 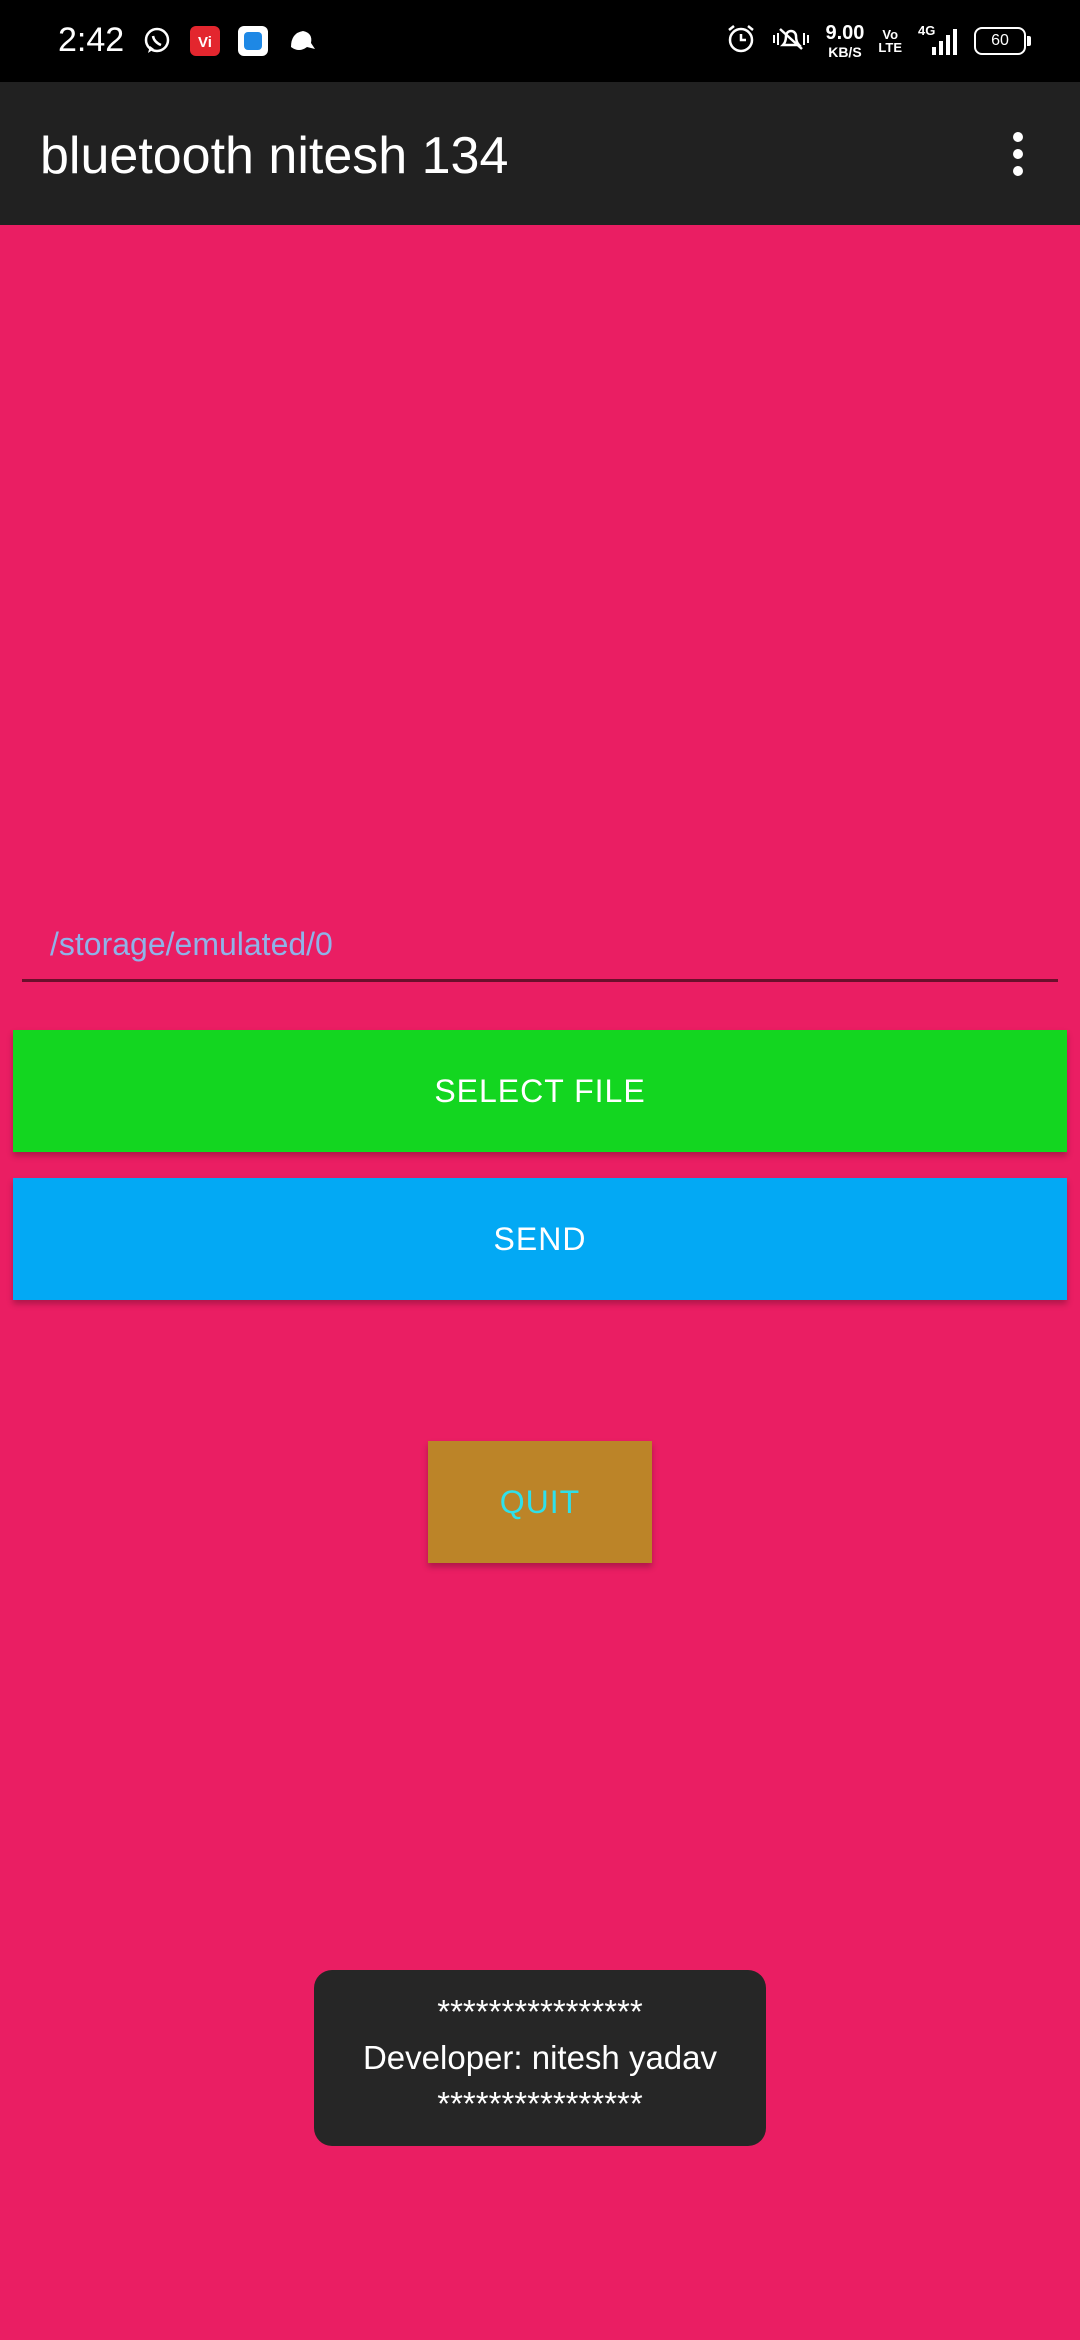 What do you see at coordinates (540, 2103) in the screenshot?
I see `toast-line-3: ****************` at bounding box center [540, 2103].